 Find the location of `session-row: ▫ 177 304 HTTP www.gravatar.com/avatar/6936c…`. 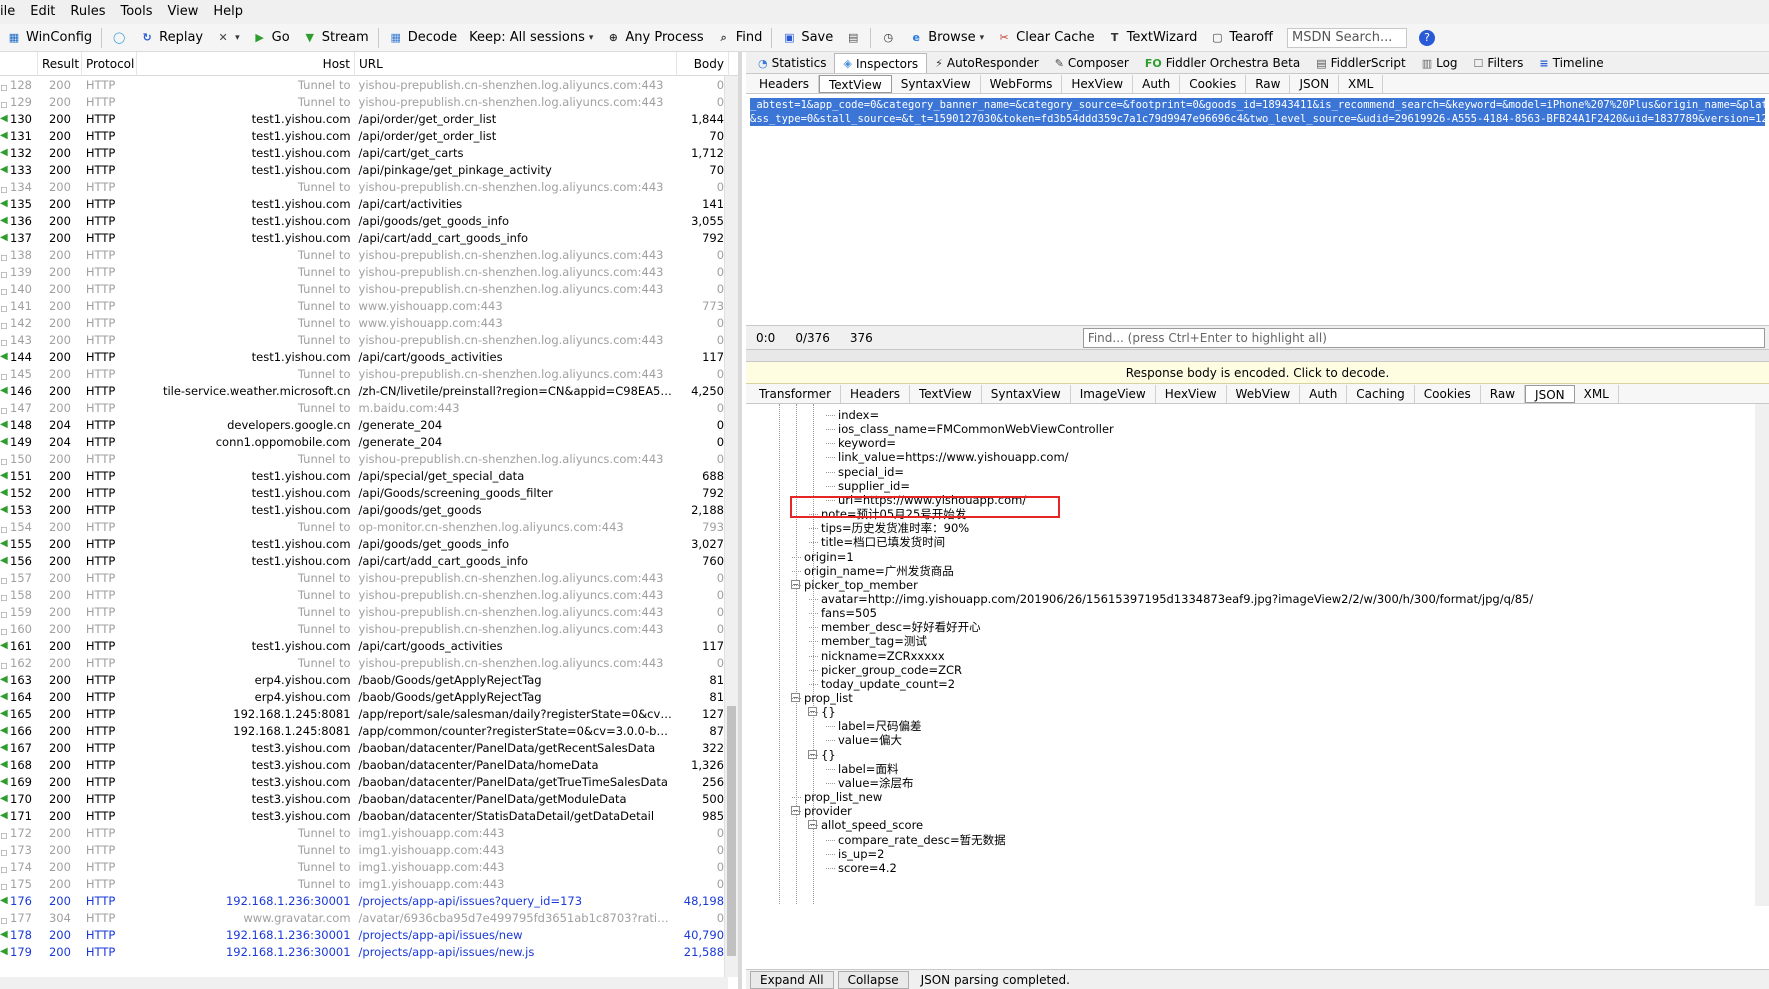

session-row: ▫ 177 304 HTTP www.gravatar.com/avatar/6936c… is located at coordinates (364, 917).